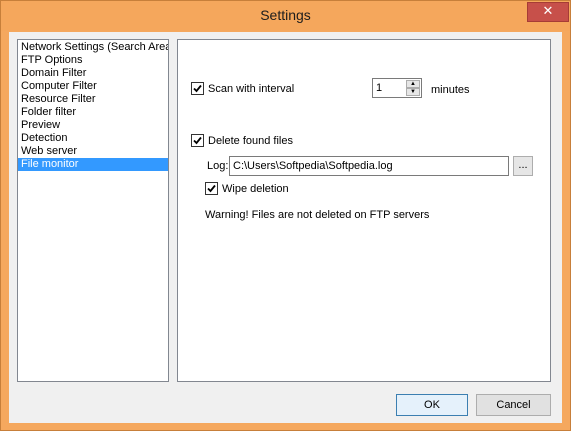  What do you see at coordinates (93, 99) in the screenshot?
I see `list-item-resource-filter: Resource Filter` at bounding box center [93, 99].